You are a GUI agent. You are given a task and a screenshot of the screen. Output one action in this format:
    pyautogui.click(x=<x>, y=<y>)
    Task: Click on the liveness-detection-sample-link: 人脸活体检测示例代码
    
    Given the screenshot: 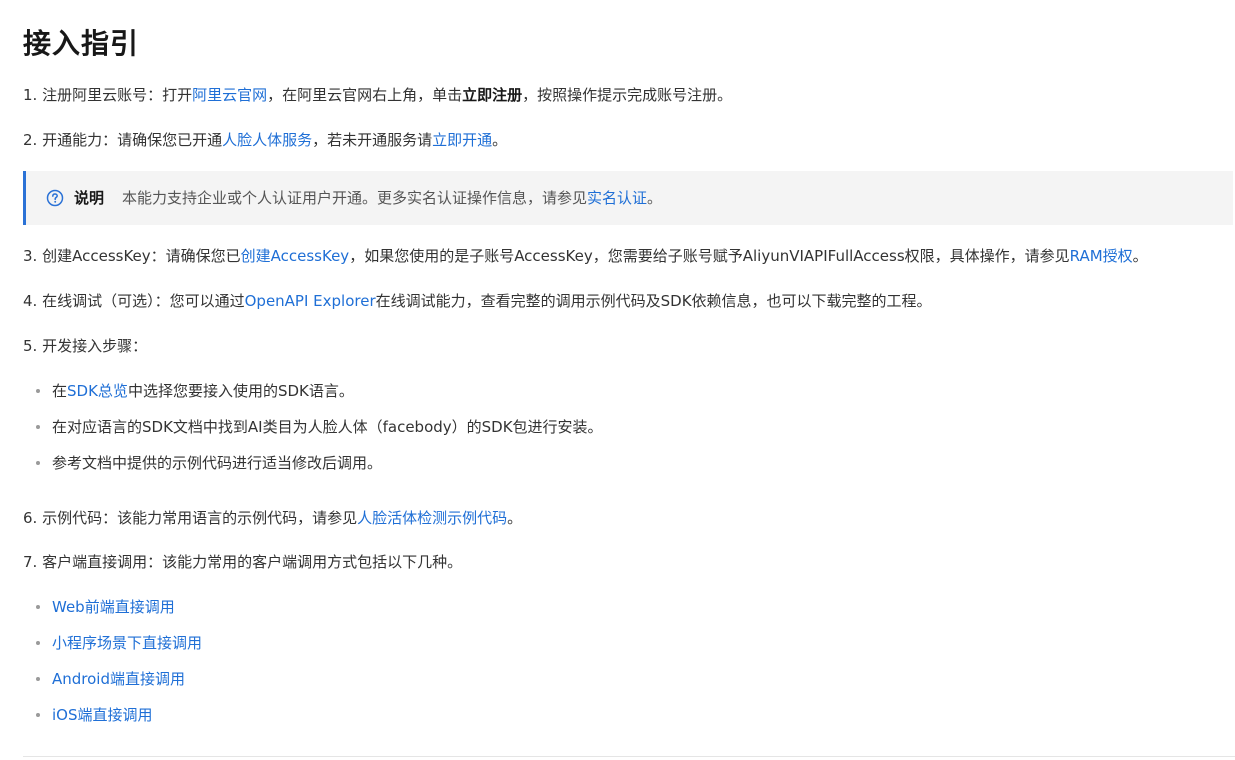 What is the action you would take?
    pyautogui.click(x=432, y=518)
    